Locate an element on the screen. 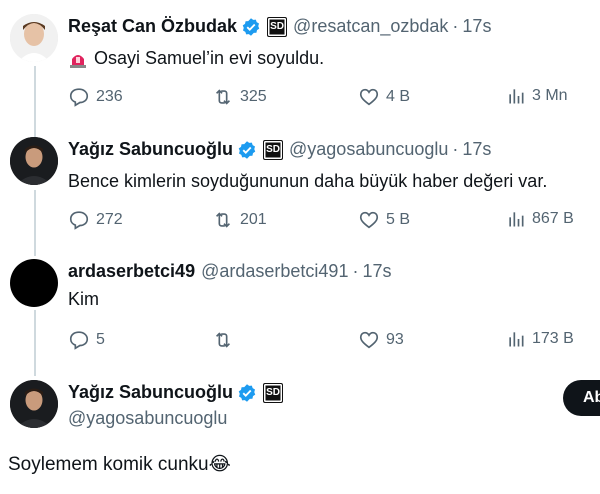 This screenshot has width=600, height=494. views-count: 867 B is located at coordinates (553, 218).